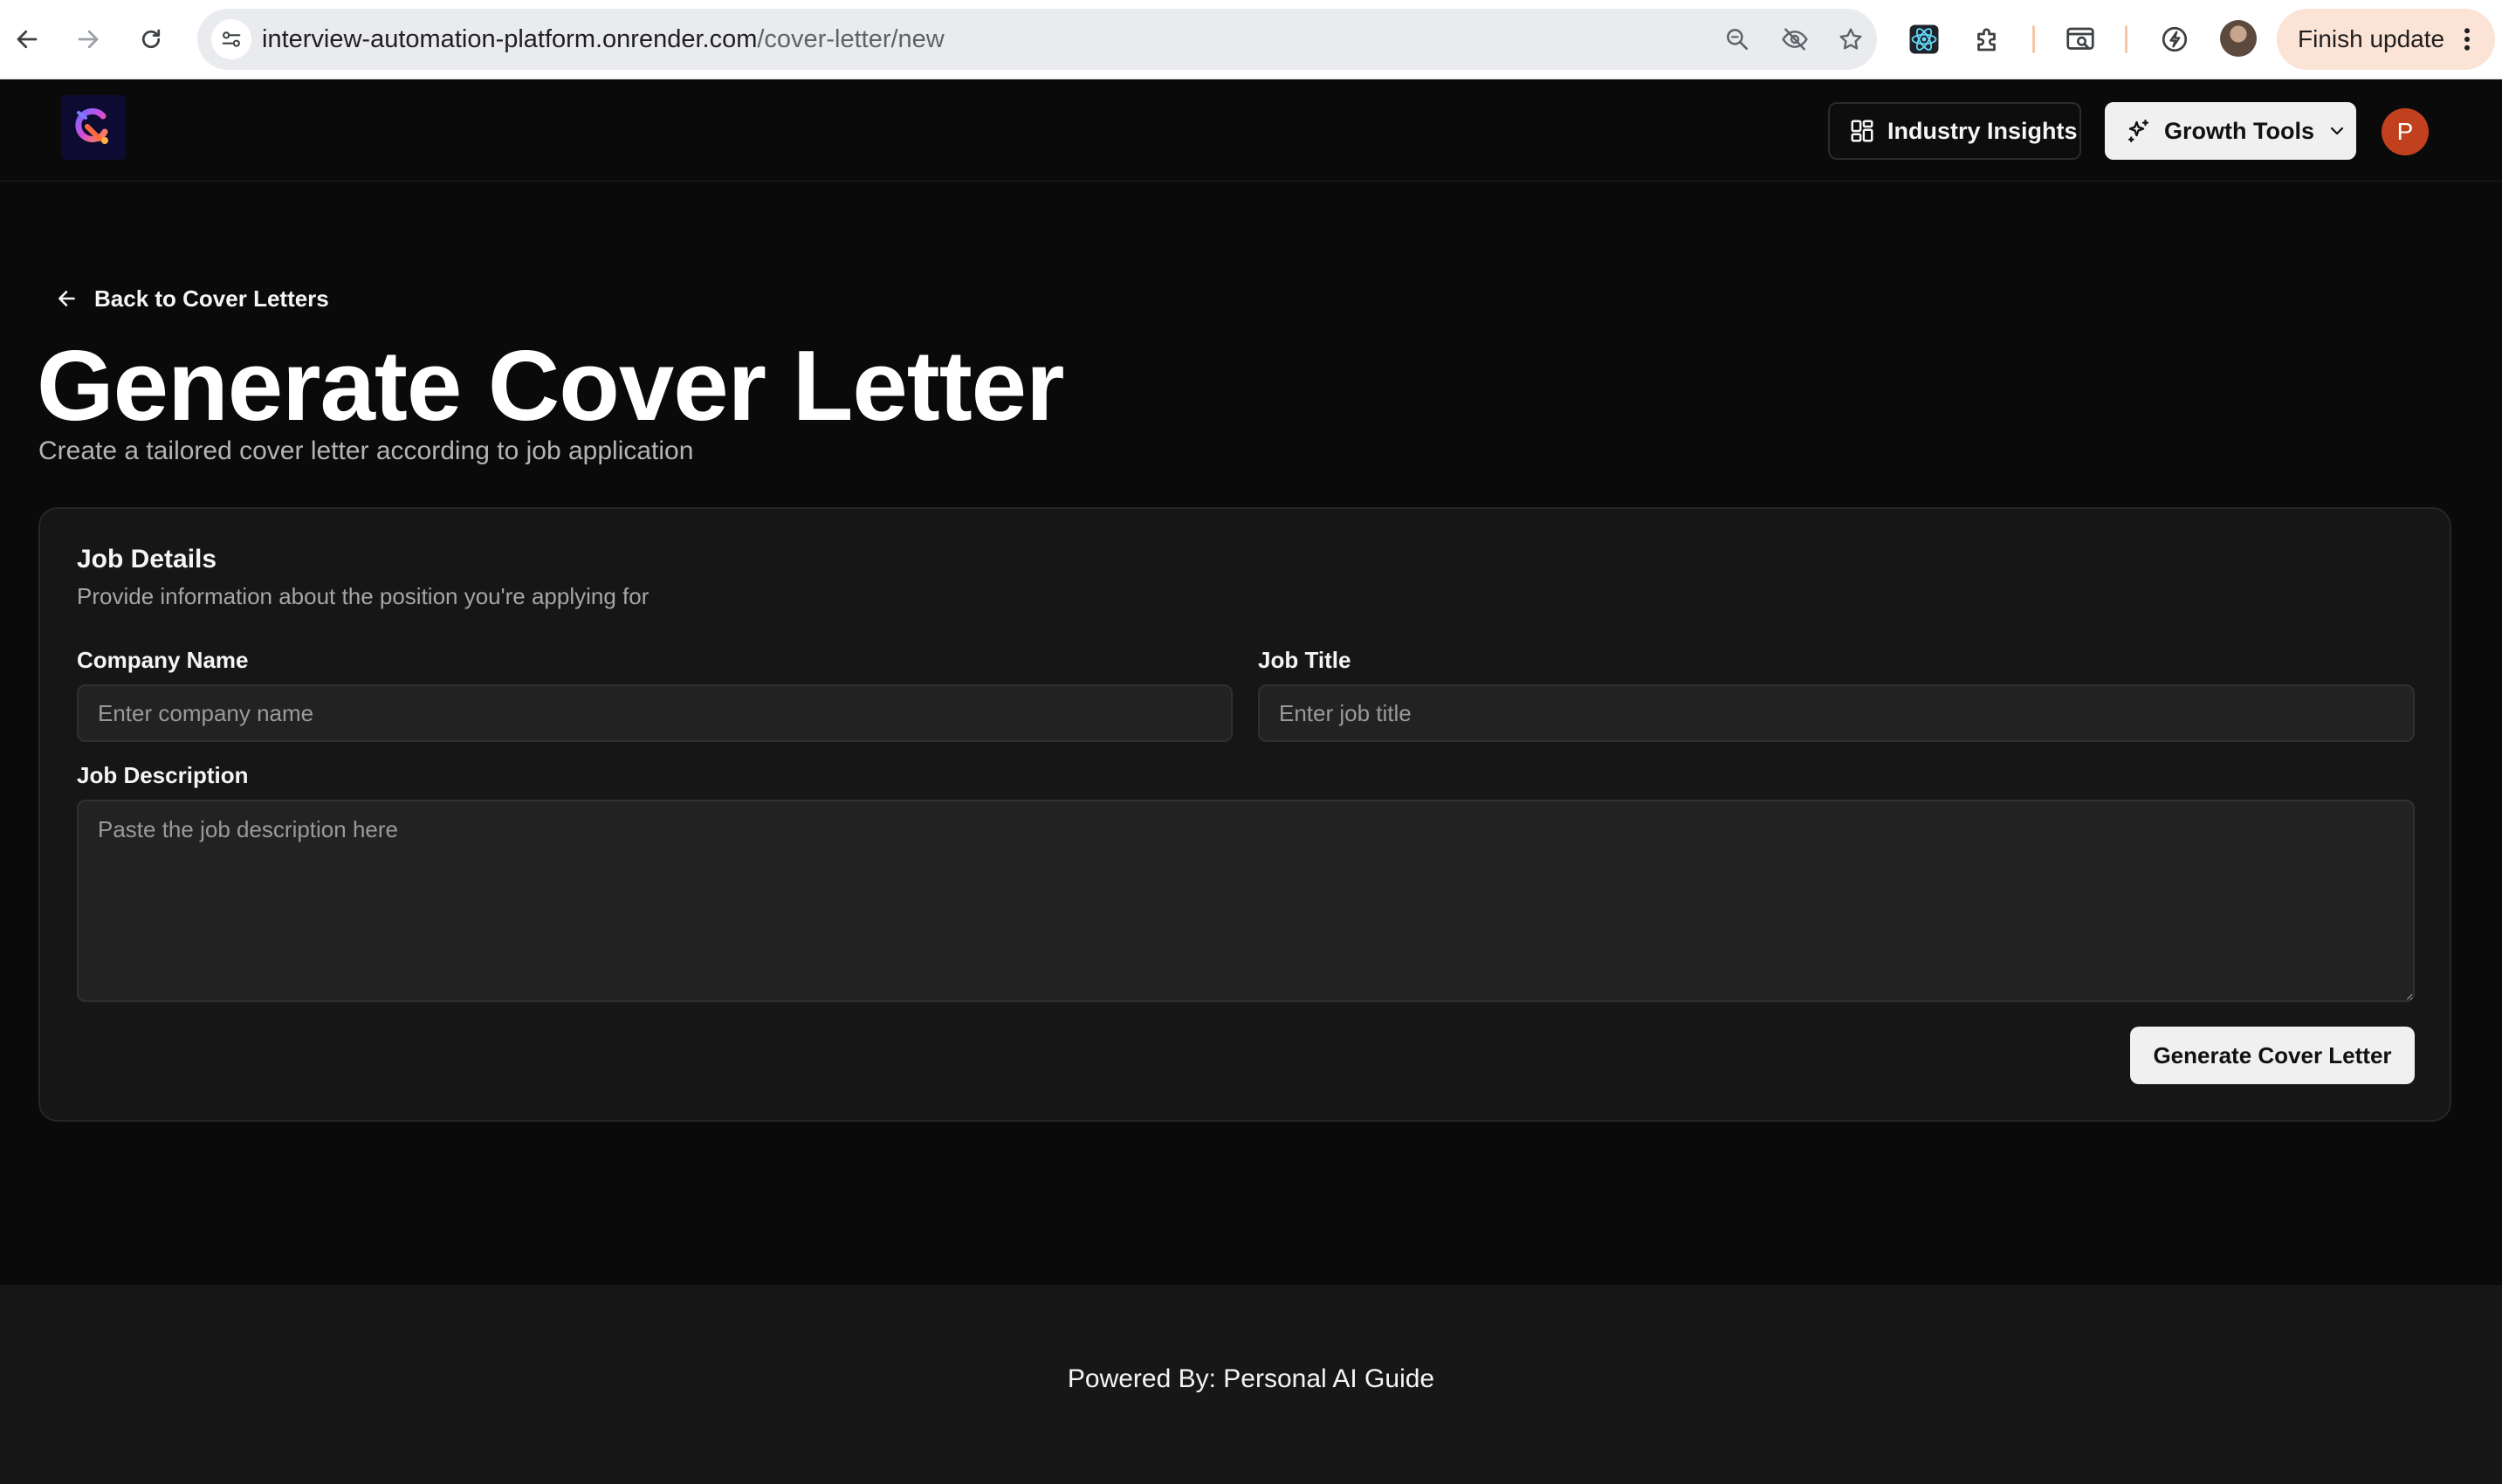 The height and width of the screenshot is (1484, 2502). What do you see at coordinates (163, 660) in the screenshot?
I see `company-name-label: Company Name` at bounding box center [163, 660].